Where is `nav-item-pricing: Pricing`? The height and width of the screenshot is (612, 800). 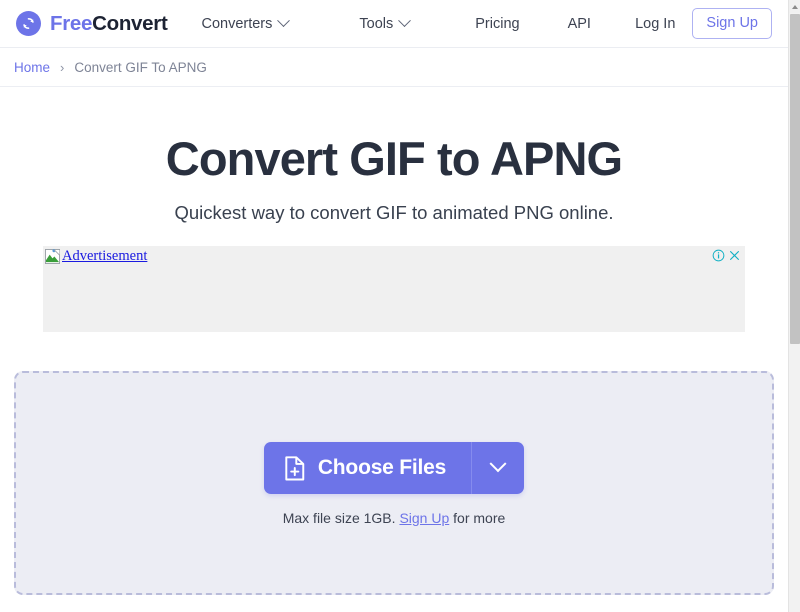
nav-item-pricing: Pricing is located at coordinates (497, 24).